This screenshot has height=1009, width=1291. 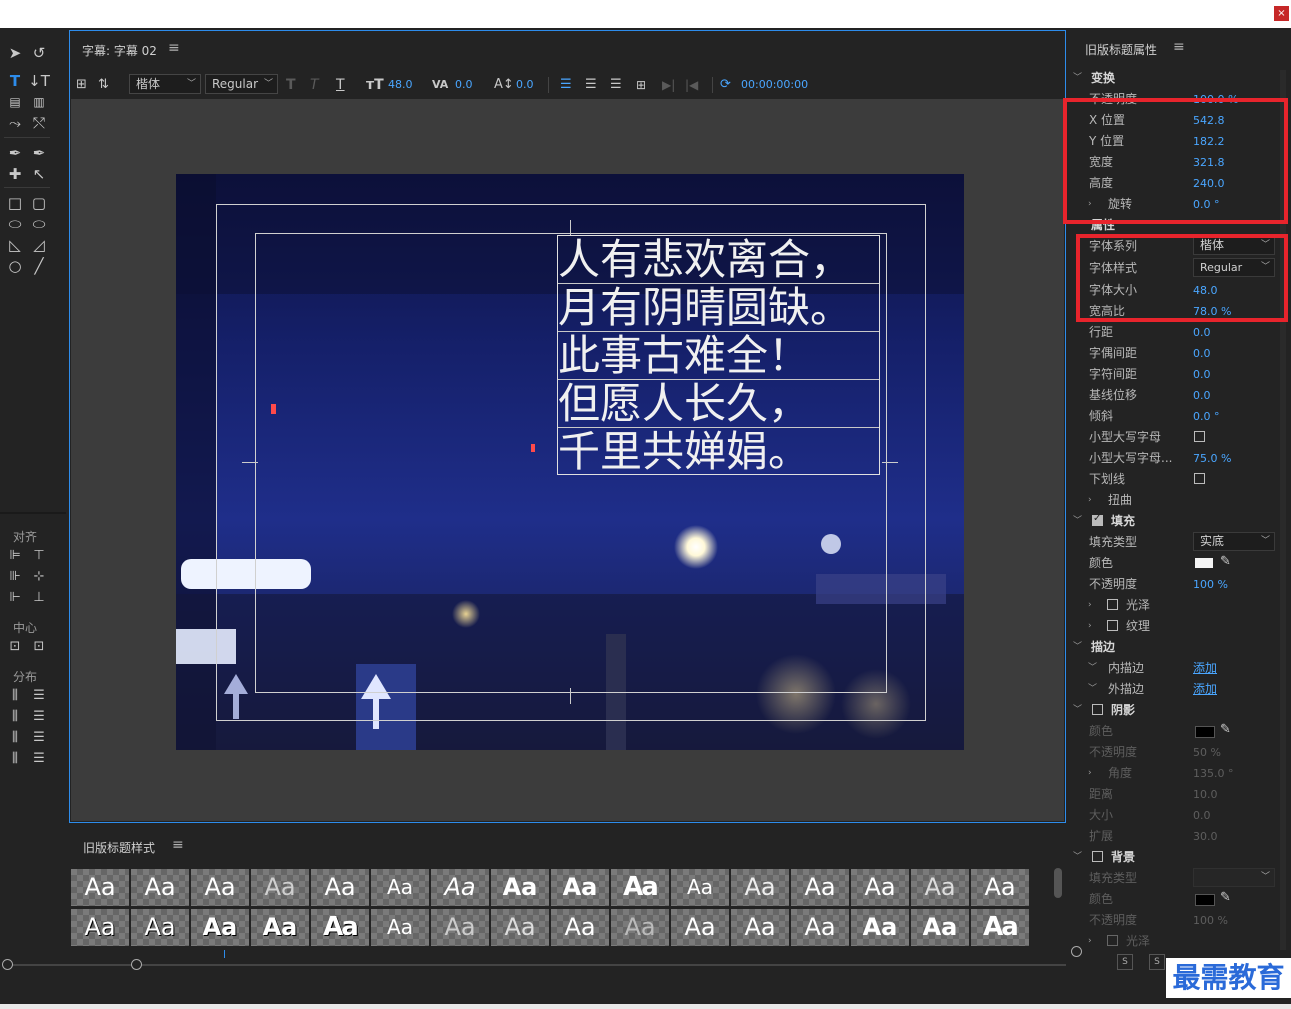 I want to click on bg-sheen-checkbox, so click(x=1112, y=940).